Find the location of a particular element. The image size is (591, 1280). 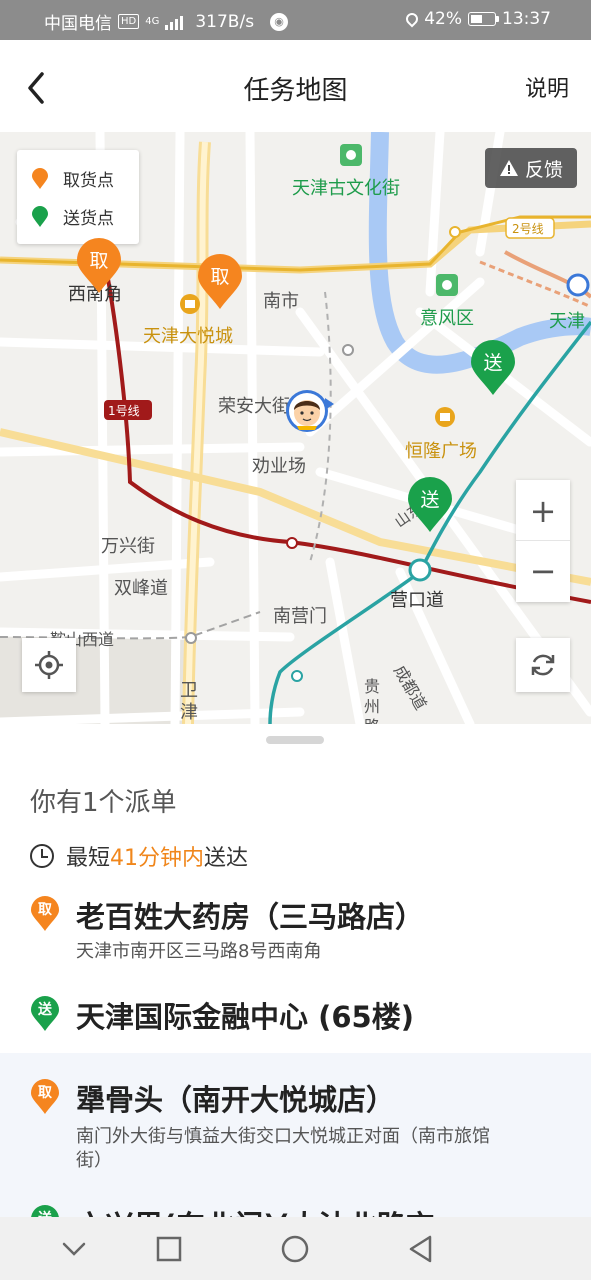

app-header: 任务地图 说明 is located at coordinates (295, 86).